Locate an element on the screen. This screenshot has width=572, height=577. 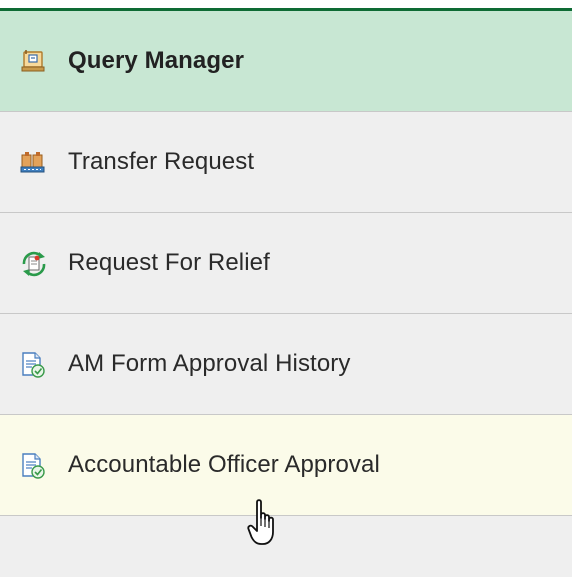
refresh-document-icon is located at coordinates (33, 263).